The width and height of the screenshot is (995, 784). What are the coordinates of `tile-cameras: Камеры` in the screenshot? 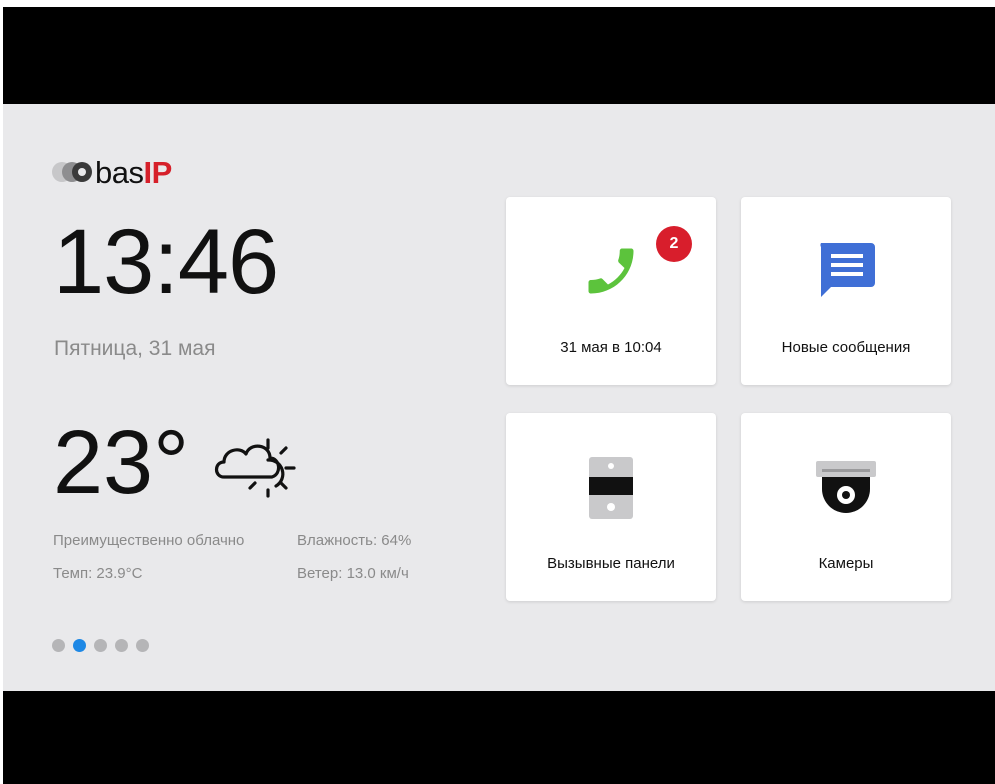 It's located at (846, 507).